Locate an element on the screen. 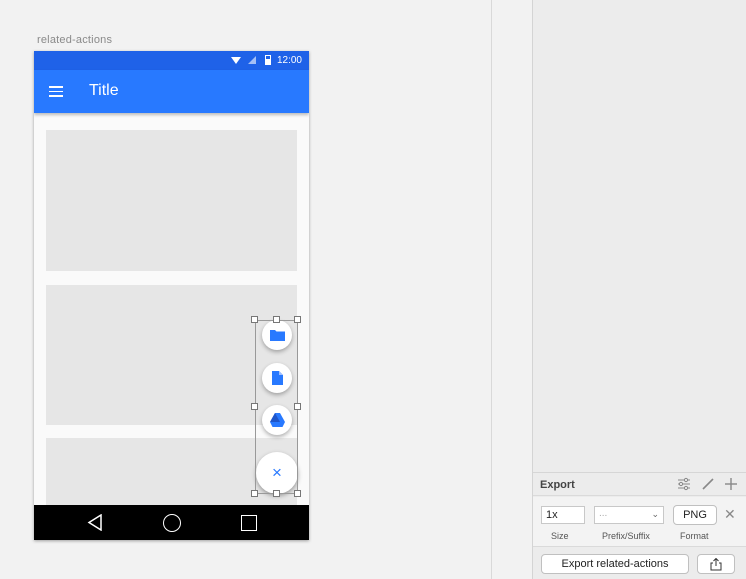 Image resolution: width=746 pixels, height=579 pixels. pen-icon is located at coordinates (708, 484).